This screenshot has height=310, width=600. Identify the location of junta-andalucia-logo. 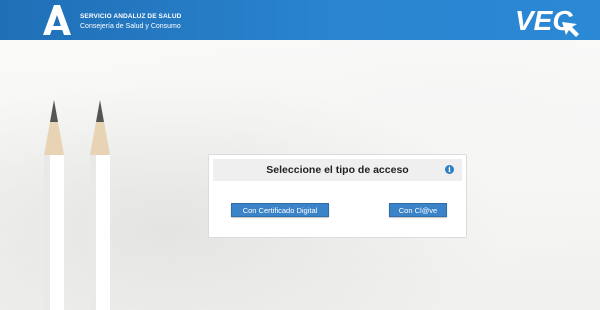
(57, 20).